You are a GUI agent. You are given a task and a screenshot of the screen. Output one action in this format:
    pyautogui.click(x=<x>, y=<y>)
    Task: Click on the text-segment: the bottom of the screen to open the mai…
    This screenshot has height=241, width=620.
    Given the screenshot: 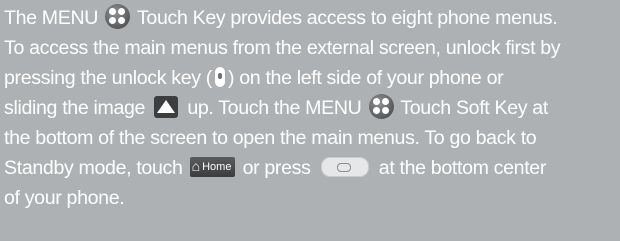 What is the action you would take?
    pyautogui.click(x=270, y=138)
    